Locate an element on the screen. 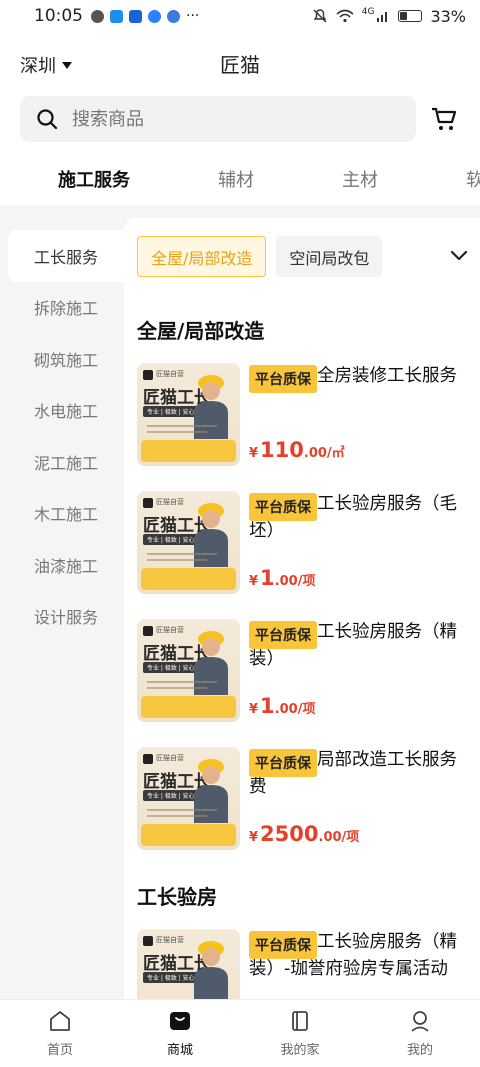  price-integer: 2500 is located at coordinates (289, 834).